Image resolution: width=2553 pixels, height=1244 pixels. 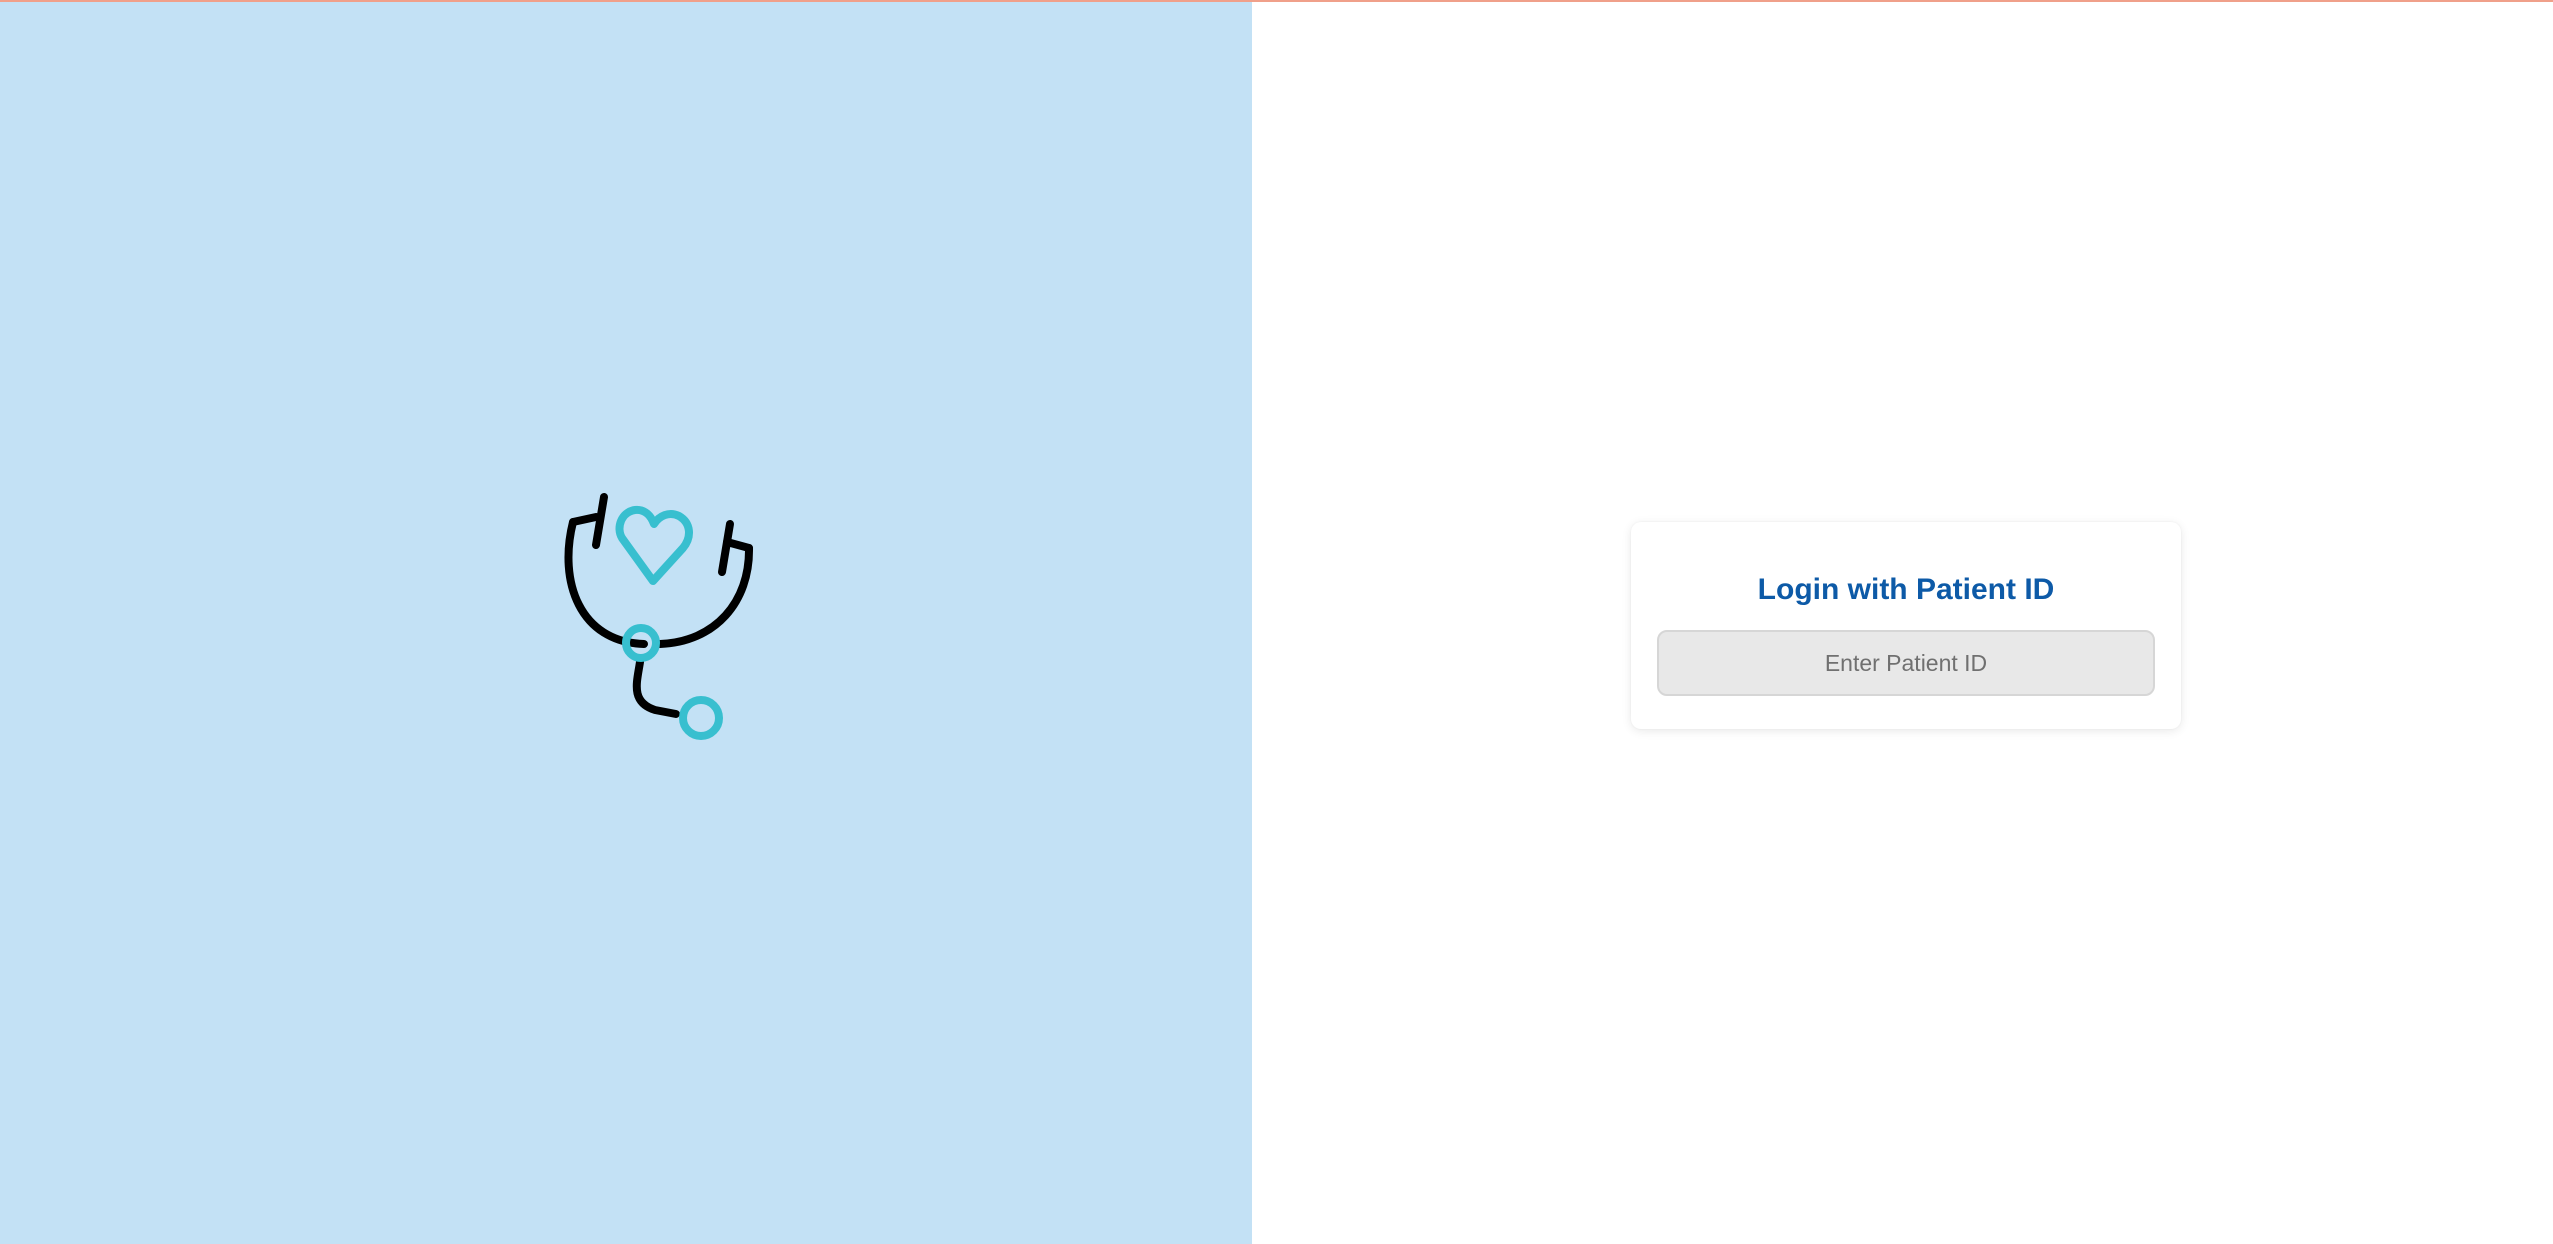 I want to click on login-title: Login with Patient ID, so click(x=1906, y=589).